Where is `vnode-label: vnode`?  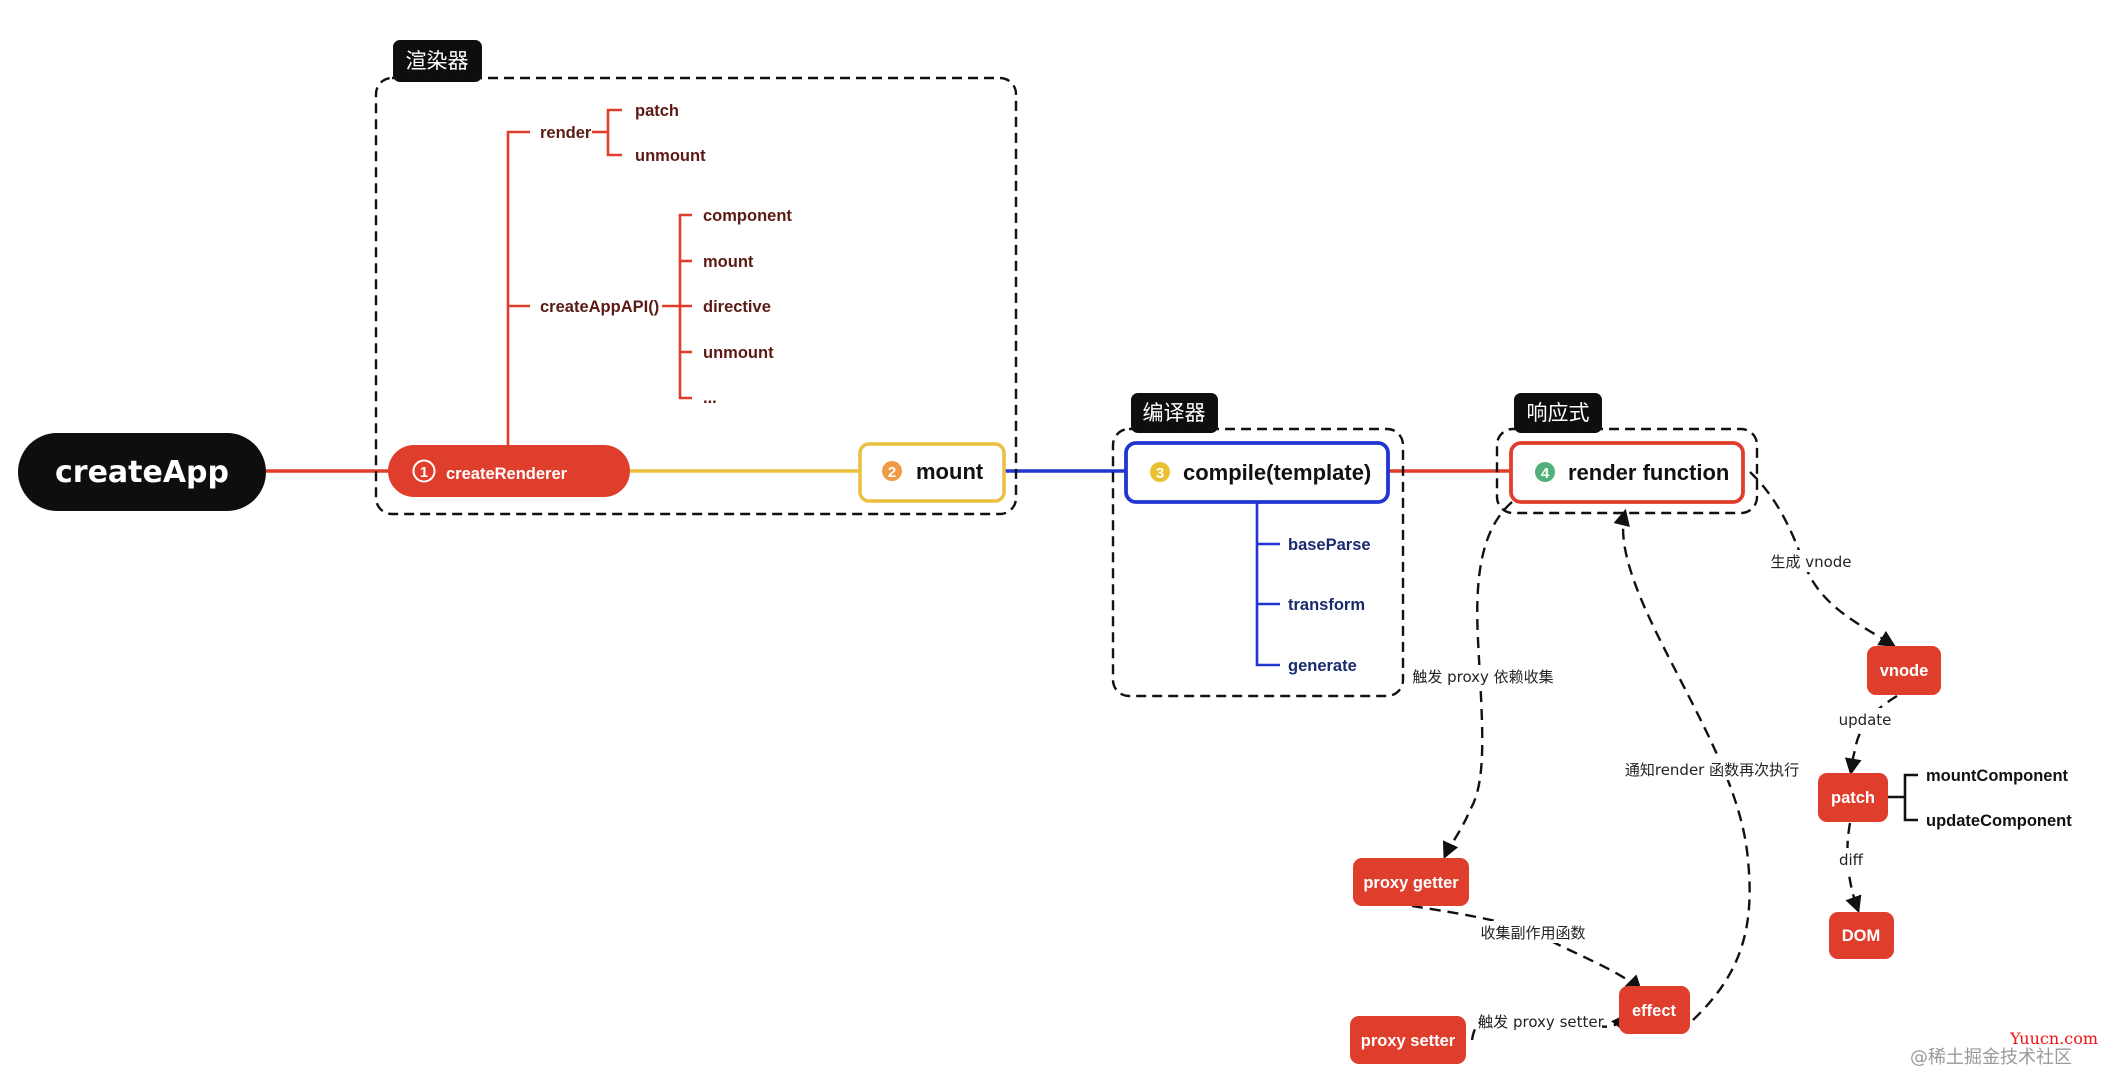 vnode-label: vnode is located at coordinates (1904, 671).